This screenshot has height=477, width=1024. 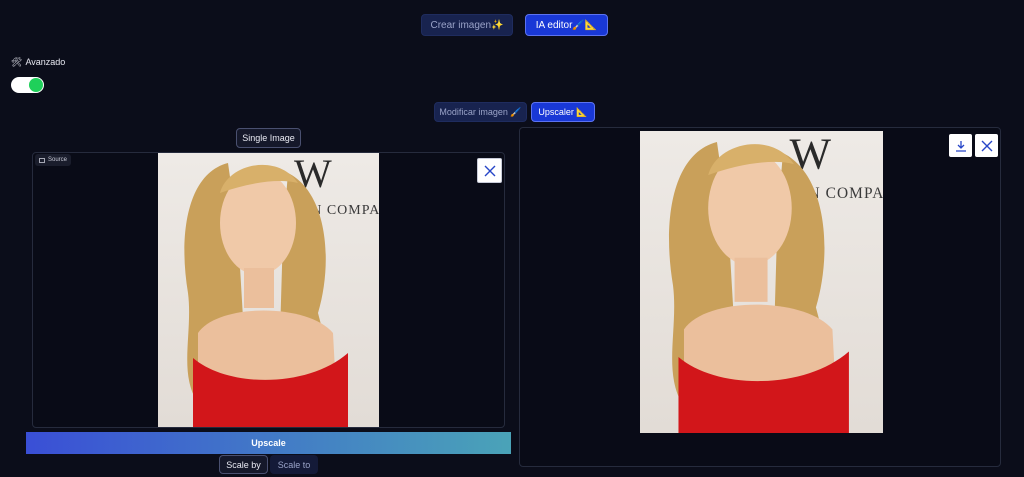 I want to click on tab-single-image-label: Single Image, so click(x=268, y=138).